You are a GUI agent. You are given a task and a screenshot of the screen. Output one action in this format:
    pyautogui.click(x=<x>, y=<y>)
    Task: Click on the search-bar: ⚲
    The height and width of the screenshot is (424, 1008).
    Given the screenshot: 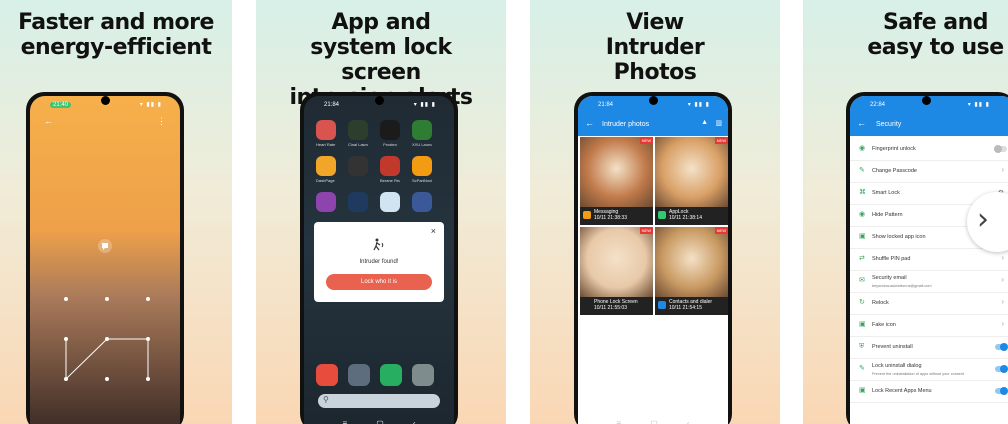 What is the action you would take?
    pyautogui.click(x=379, y=401)
    